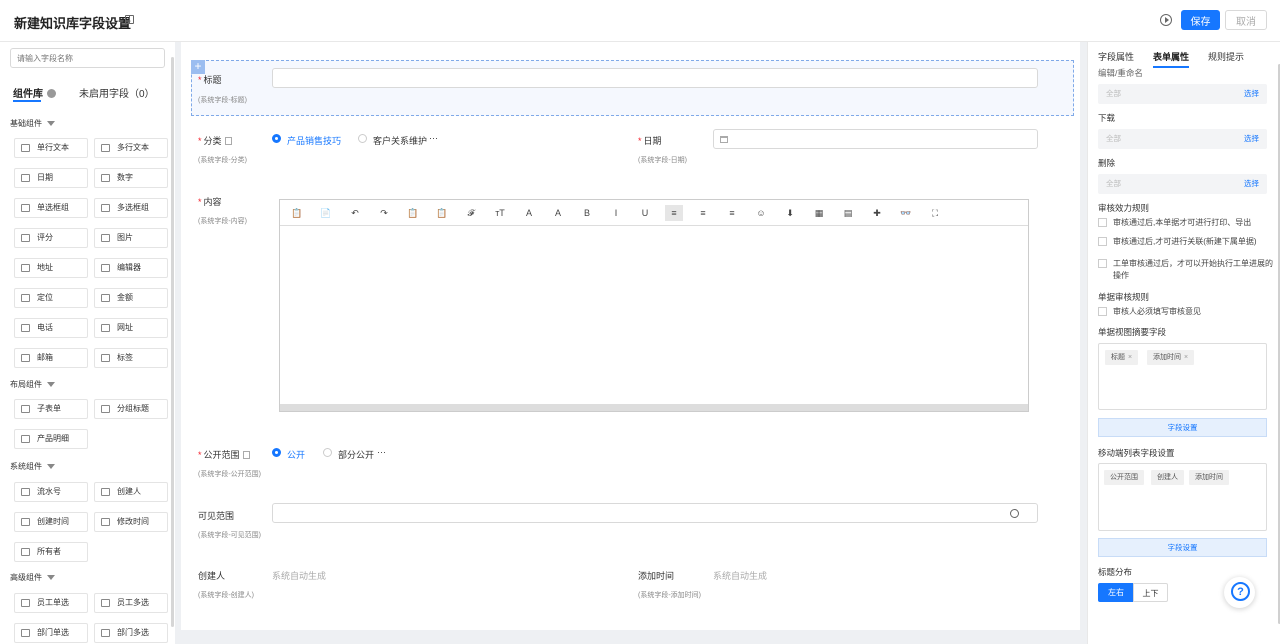  I want to click on layout-icon, so click(129, 19).